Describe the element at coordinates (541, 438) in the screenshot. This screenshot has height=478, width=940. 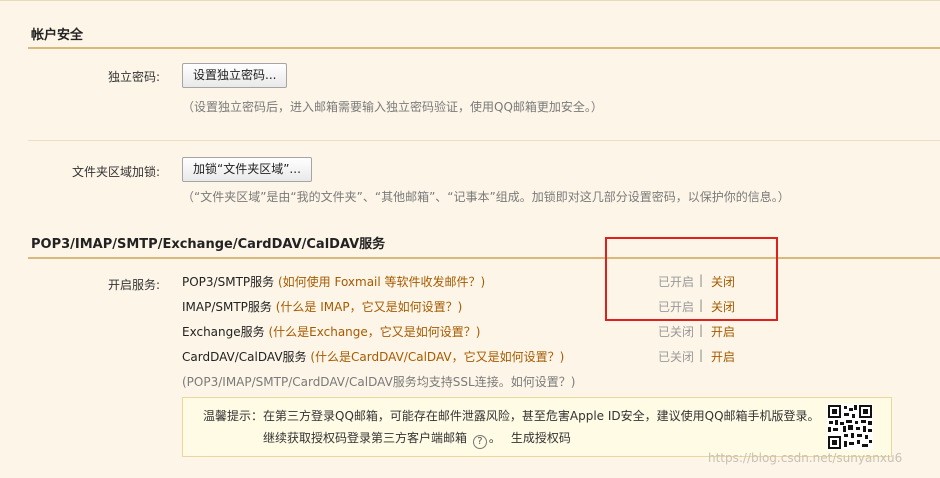
I see `generate-auth-code-link: 生成授权码` at that location.